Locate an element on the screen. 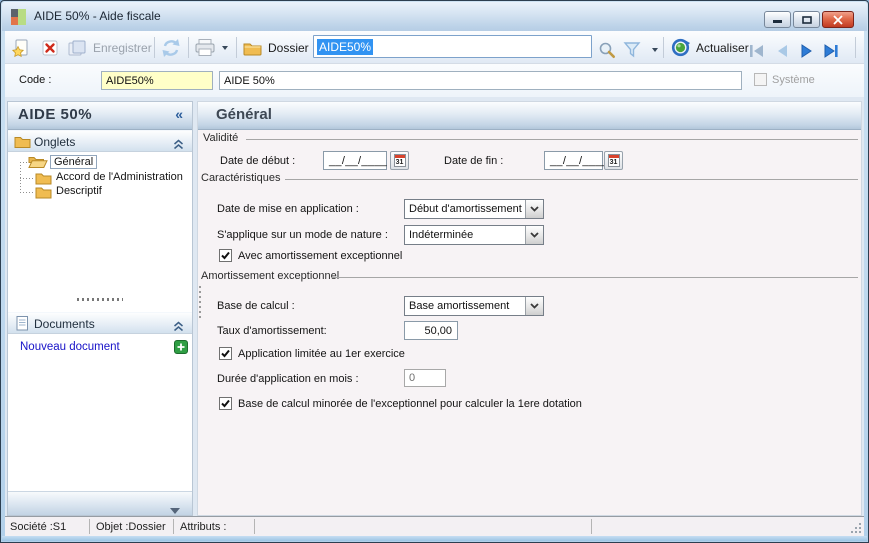 The width and height of the screenshot is (869, 543). previous-record-button is located at coordinates (783, 50).